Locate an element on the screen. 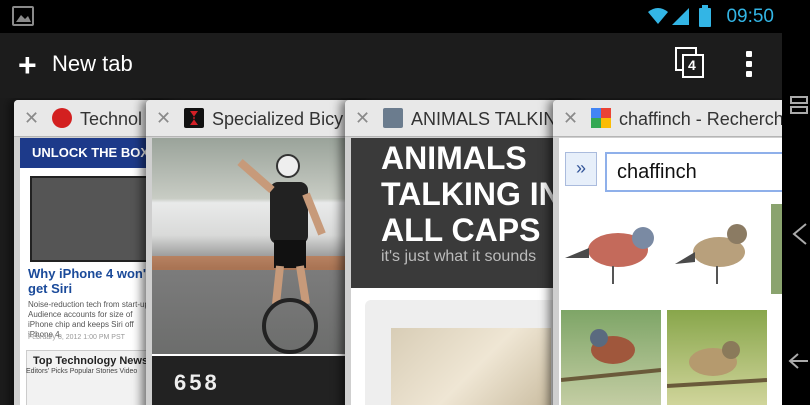 The image size is (810, 405). tab-switcher-button: 4 is located at coordinates (690, 63).